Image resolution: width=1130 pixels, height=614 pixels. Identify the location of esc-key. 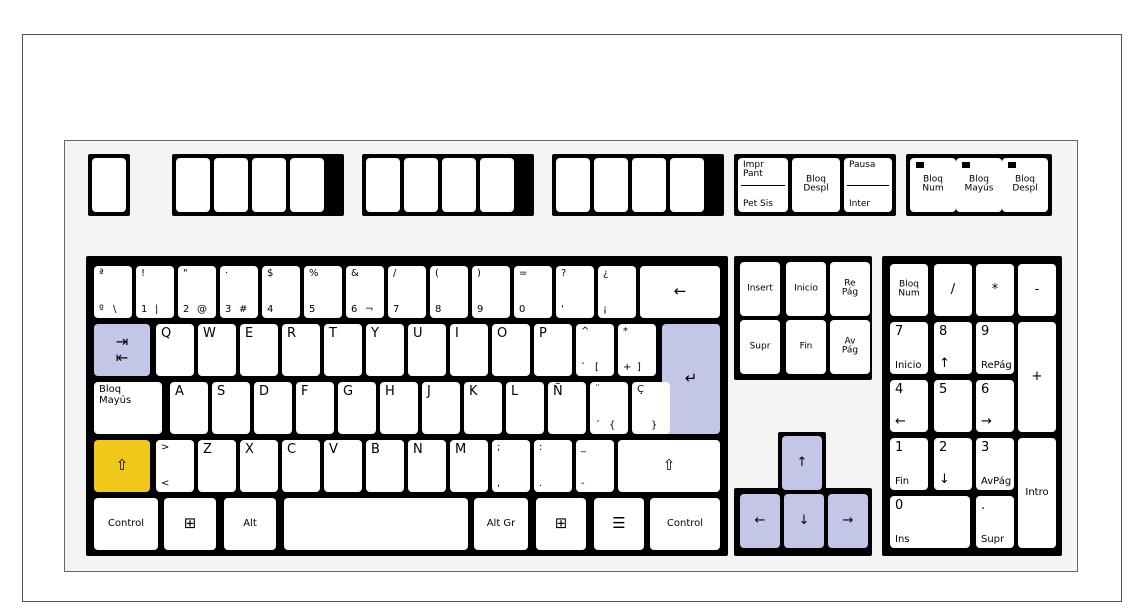
(109, 185).